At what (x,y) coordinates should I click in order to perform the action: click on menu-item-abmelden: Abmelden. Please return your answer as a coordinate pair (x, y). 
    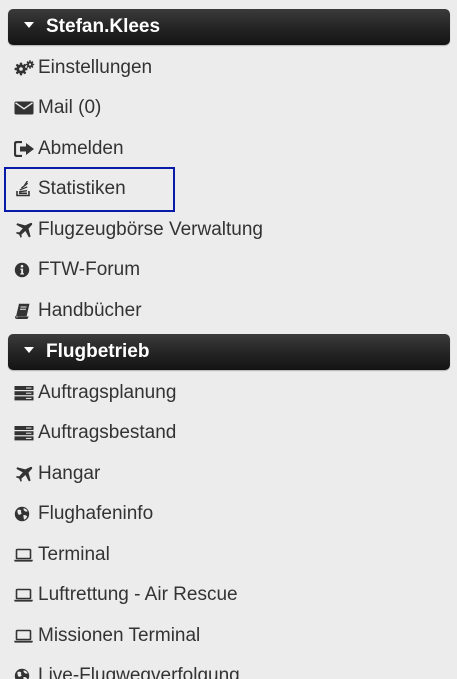
    Looking at the image, I should click on (228, 149).